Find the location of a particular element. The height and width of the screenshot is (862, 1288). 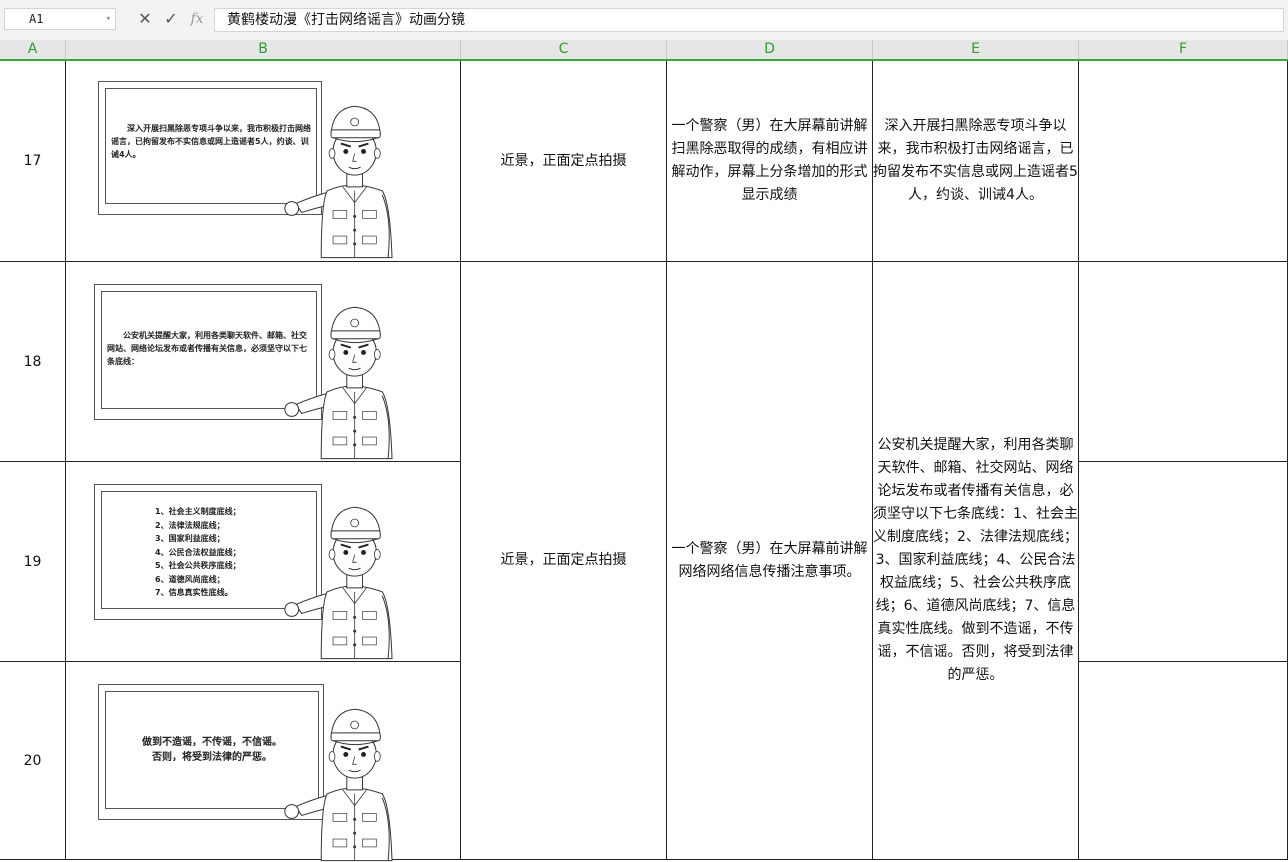

column-header-a: A is located at coordinates (33, 49).